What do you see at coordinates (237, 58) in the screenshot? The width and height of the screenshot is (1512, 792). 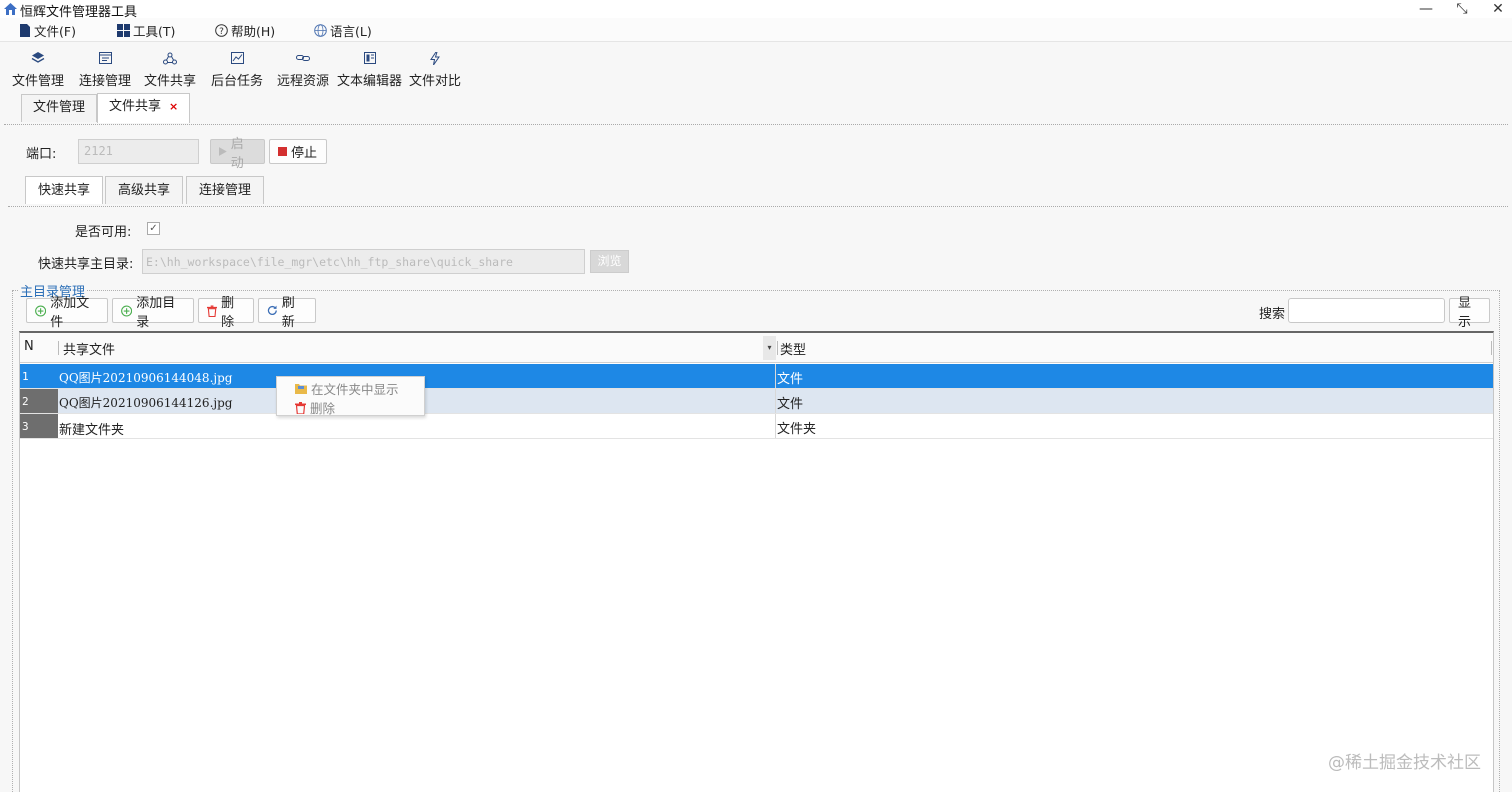 I see `chart-icon` at bounding box center [237, 58].